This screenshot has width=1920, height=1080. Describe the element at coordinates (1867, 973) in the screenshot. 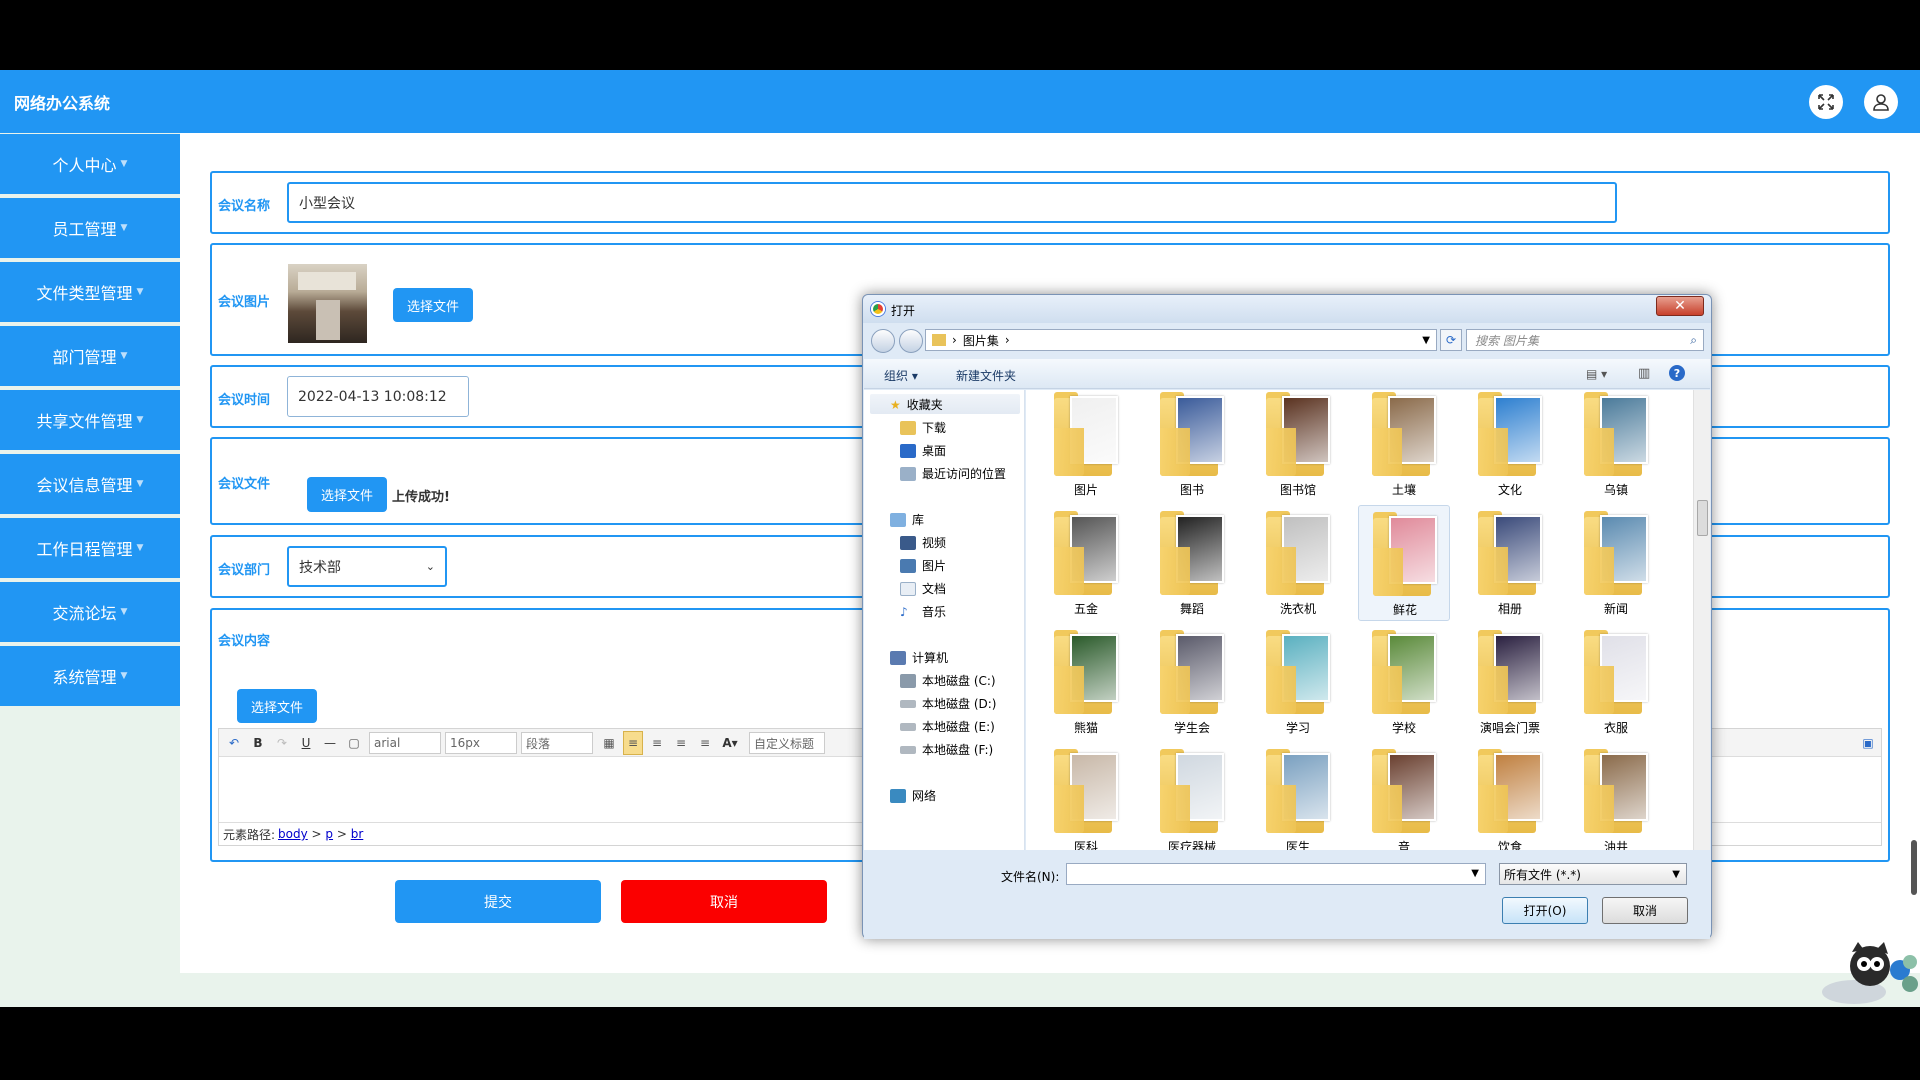

I see `mascot-widget` at that location.